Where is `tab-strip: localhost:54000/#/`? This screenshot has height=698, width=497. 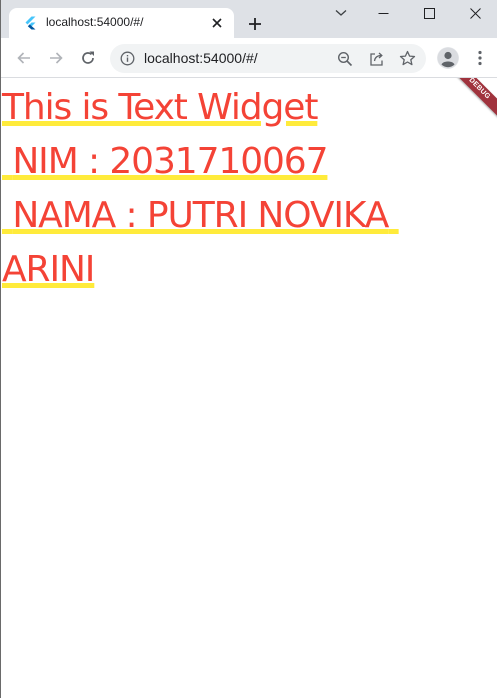 tab-strip: localhost:54000/#/ is located at coordinates (249, 19).